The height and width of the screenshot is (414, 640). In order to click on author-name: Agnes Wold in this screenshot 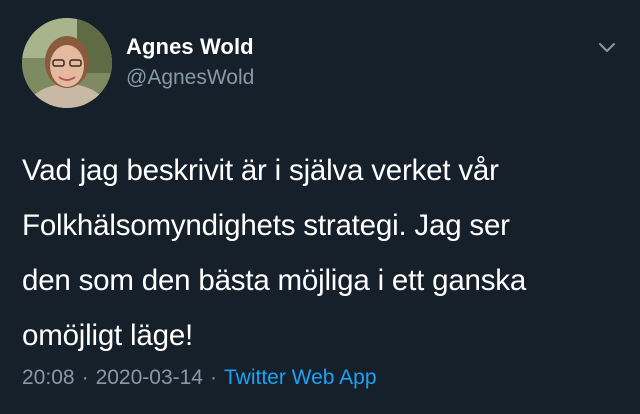, I will do `click(190, 47)`.